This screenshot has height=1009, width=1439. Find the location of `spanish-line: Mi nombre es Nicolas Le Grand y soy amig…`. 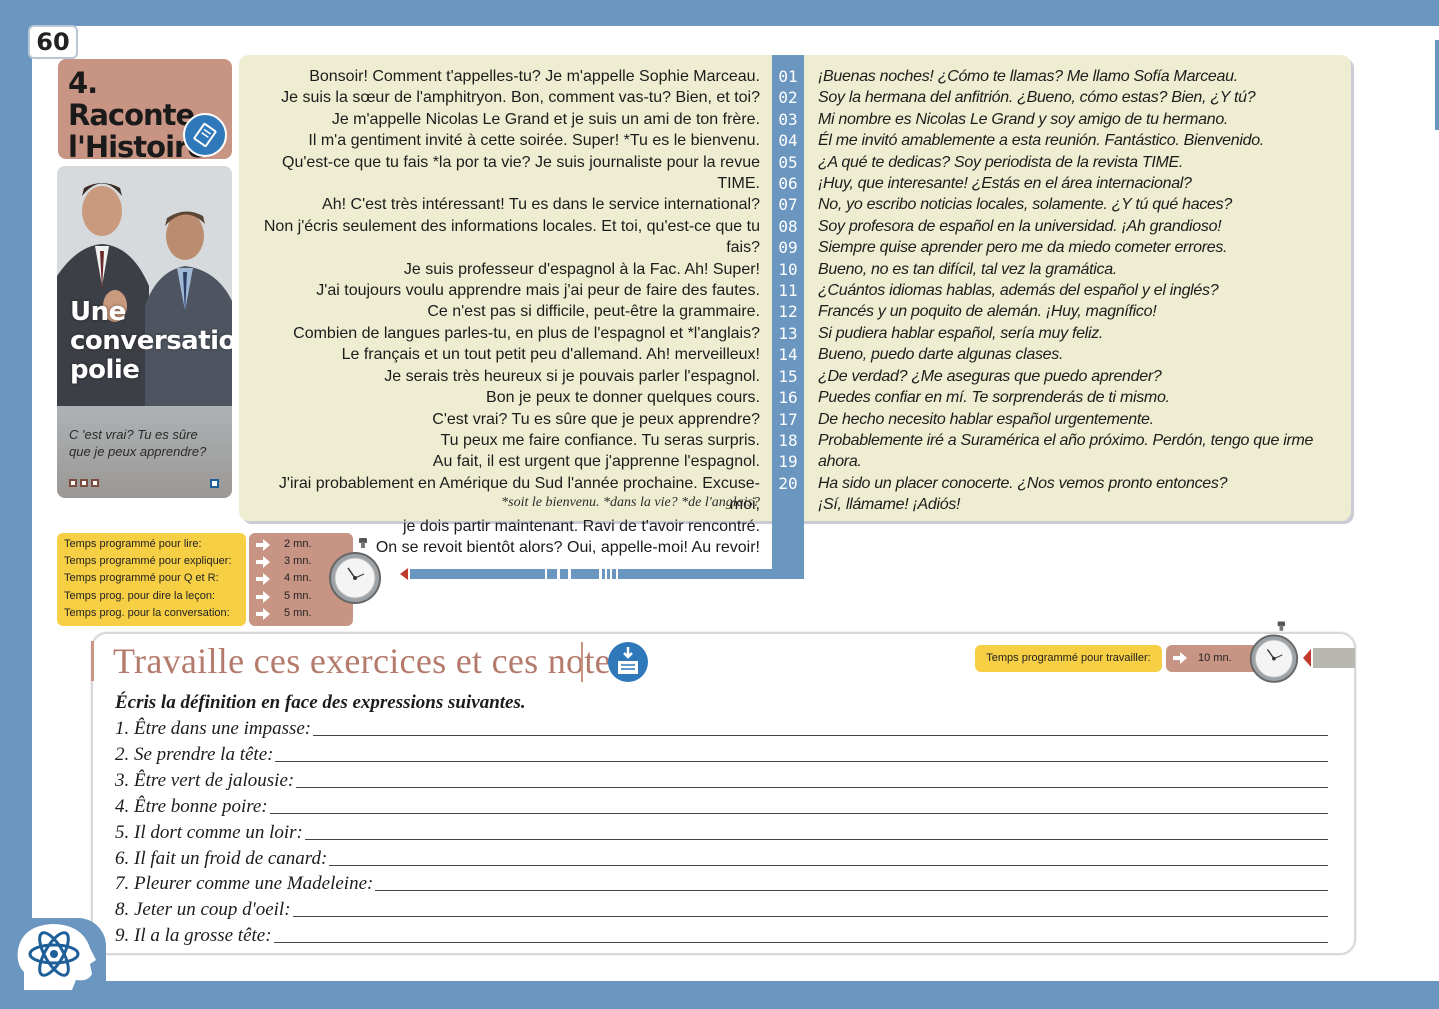

spanish-line: Mi nombre es Nicolas Le Grand y soy amig… is located at coordinates (1023, 119).